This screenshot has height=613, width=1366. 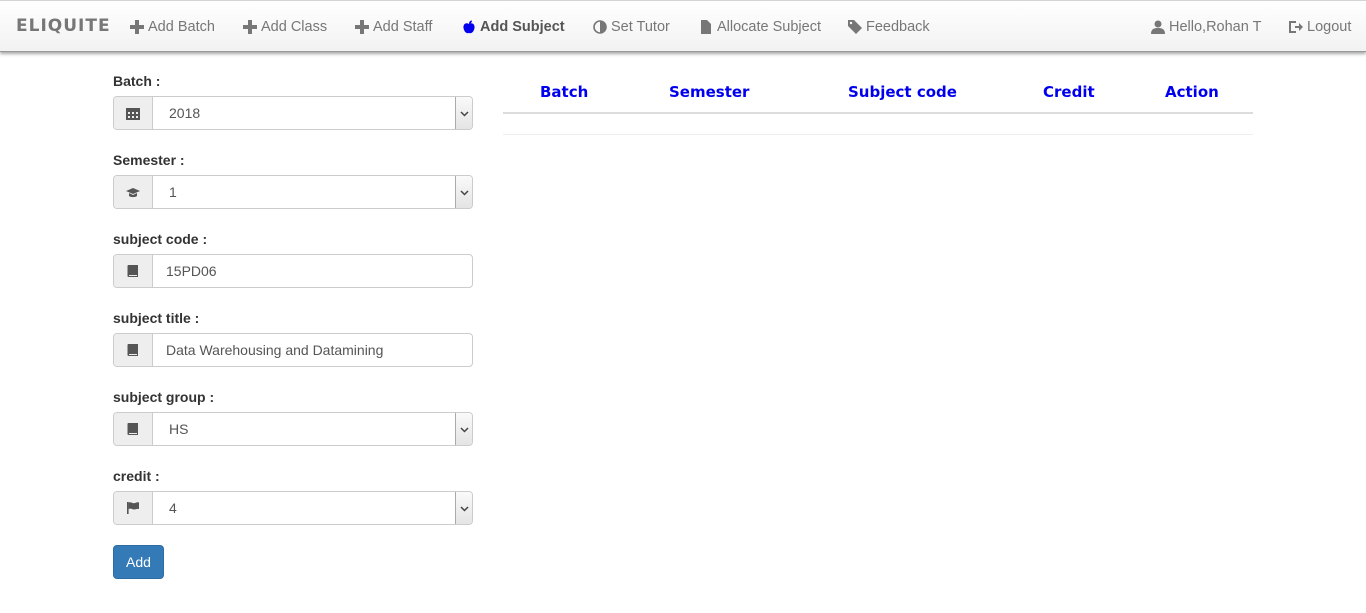 I want to click on flag-icon, so click(x=133, y=508).